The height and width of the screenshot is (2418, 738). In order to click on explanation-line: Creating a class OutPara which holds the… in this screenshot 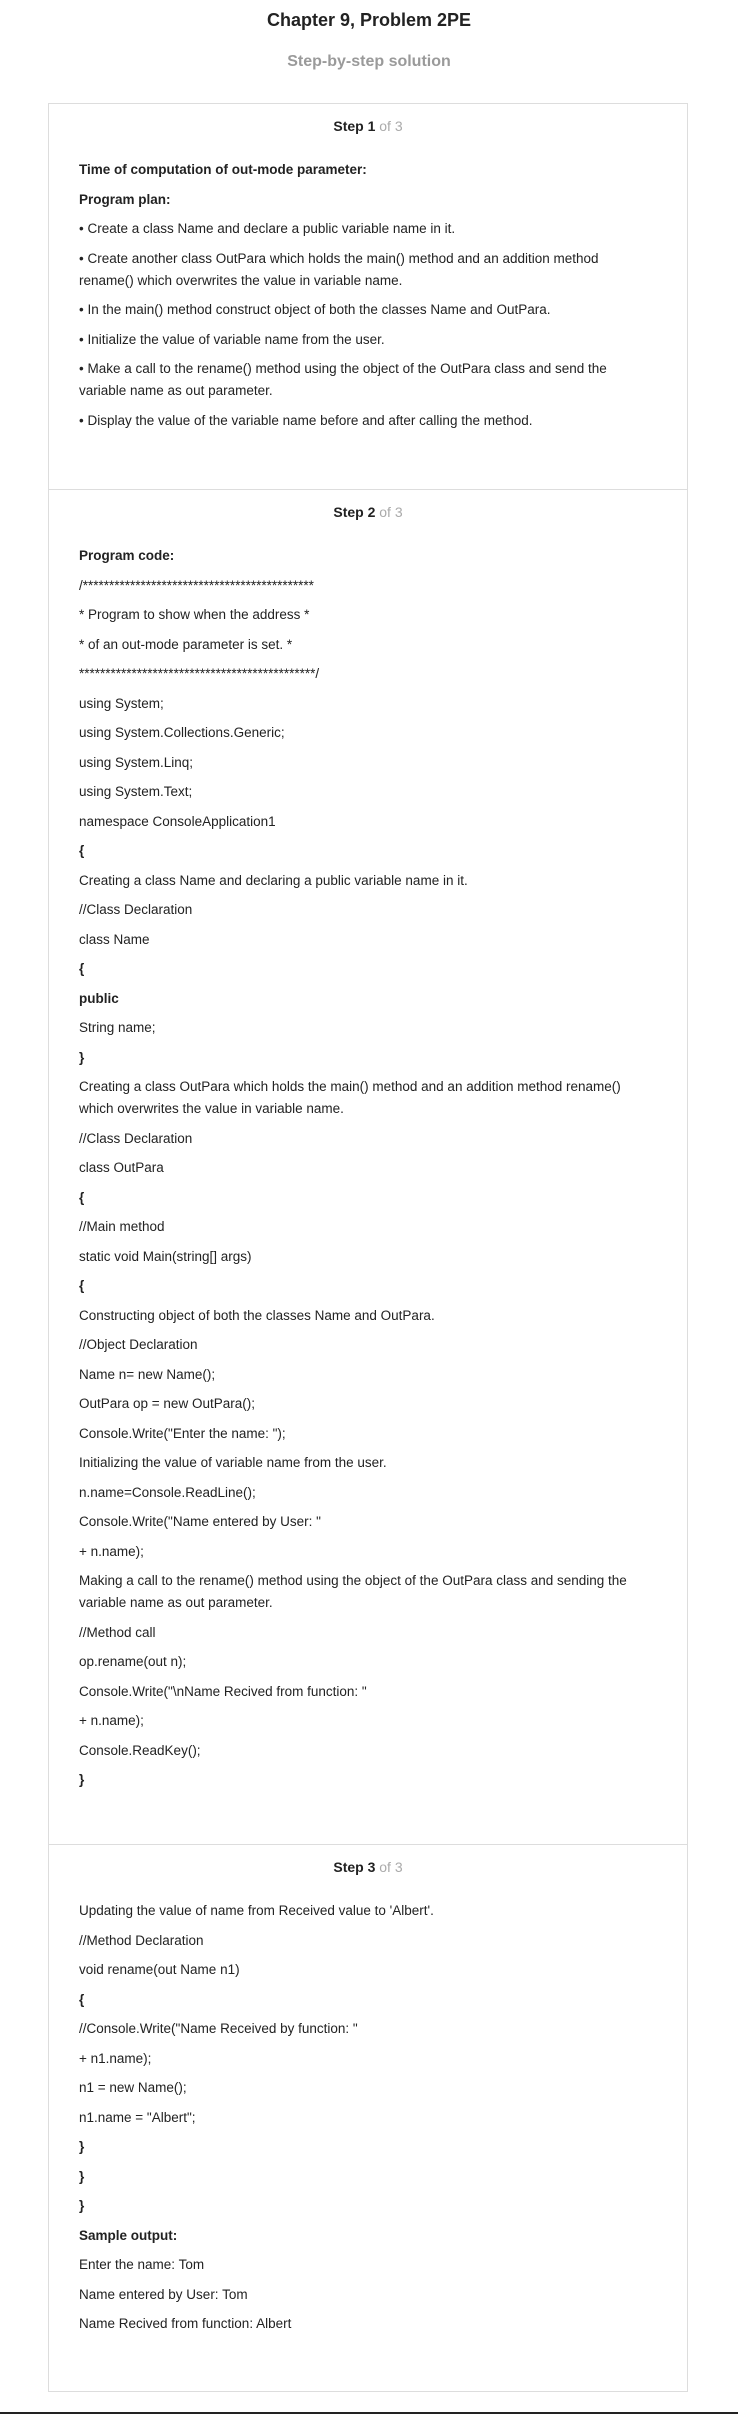, I will do `click(350, 1097)`.